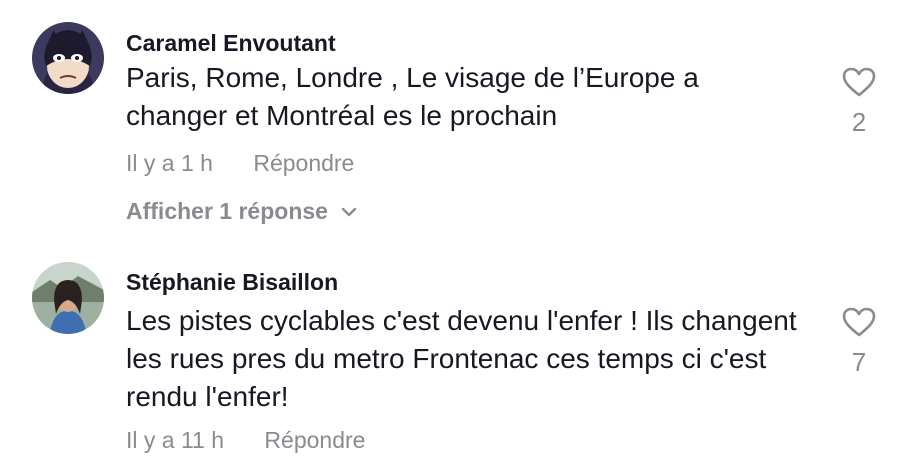 This screenshot has width=908, height=464. What do you see at coordinates (859, 122) in the screenshot?
I see `like-count: 2` at bounding box center [859, 122].